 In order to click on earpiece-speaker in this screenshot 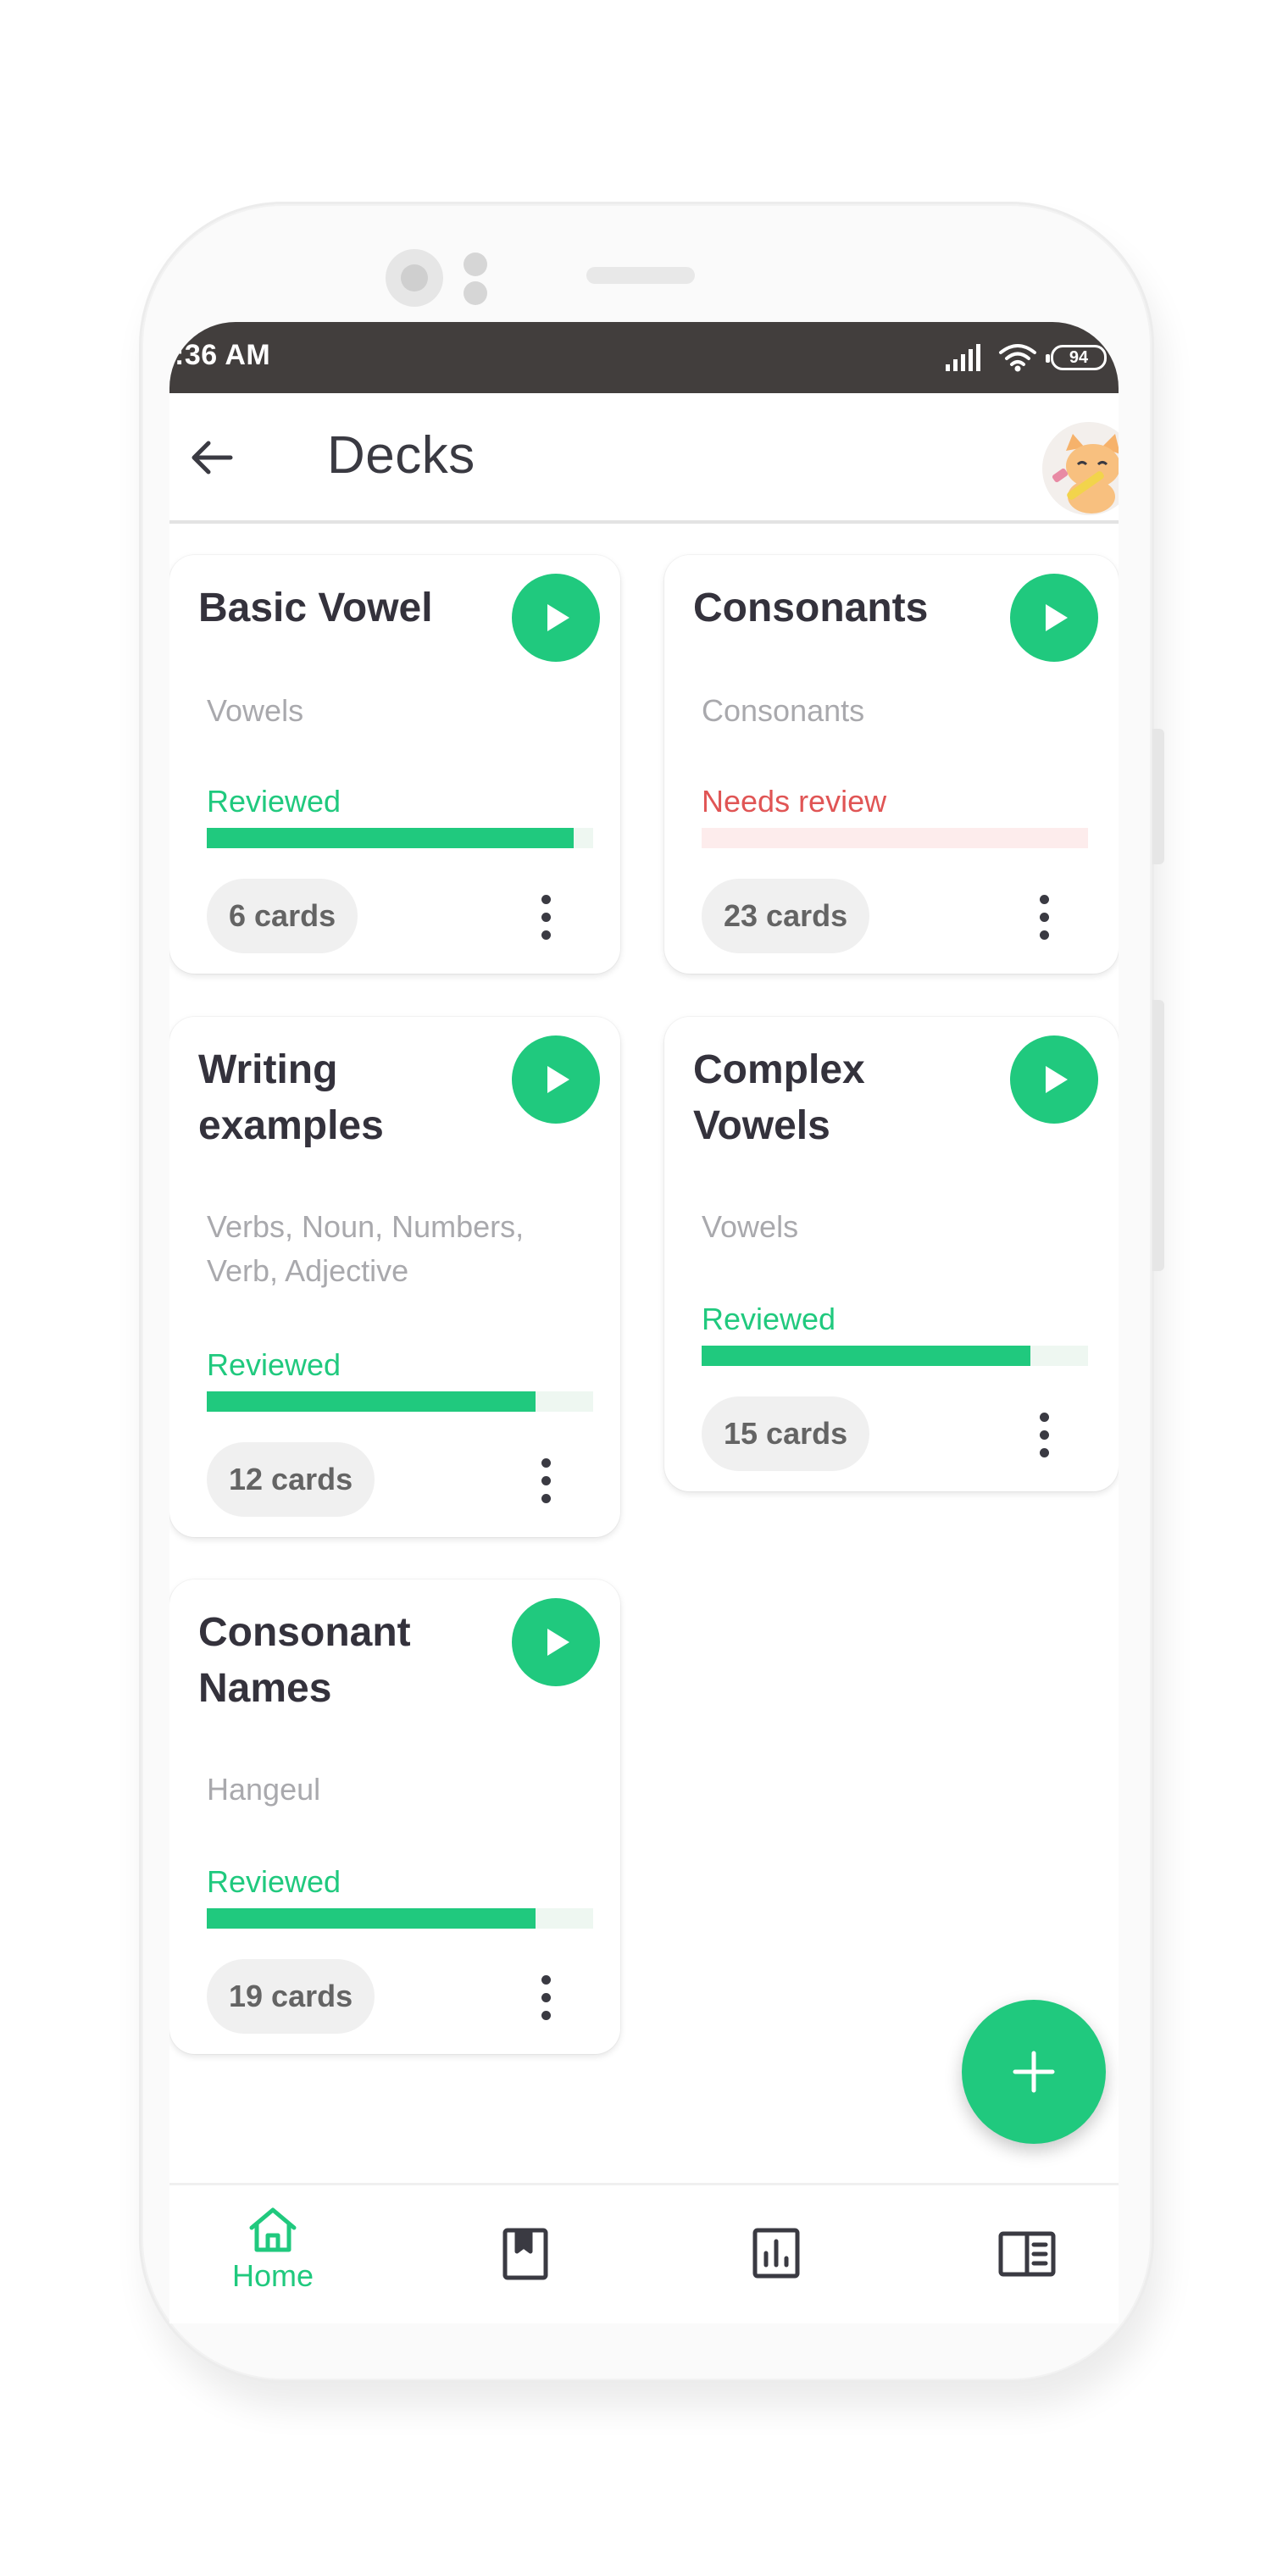, I will do `click(640, 275)`.